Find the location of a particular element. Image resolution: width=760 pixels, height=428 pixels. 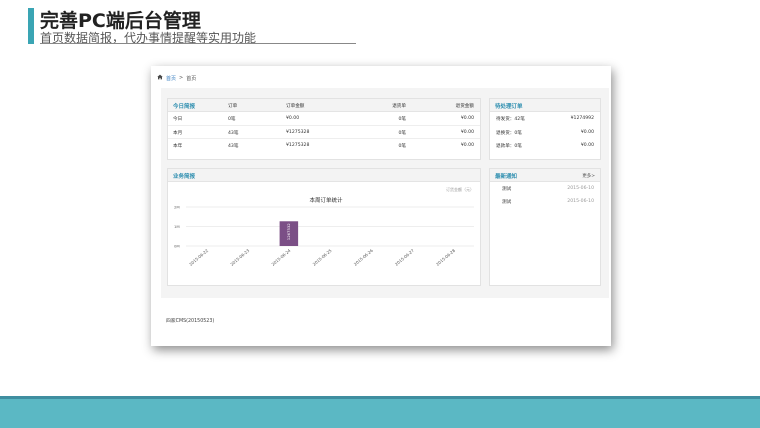

home-icon is located at coordinates (160, 78).